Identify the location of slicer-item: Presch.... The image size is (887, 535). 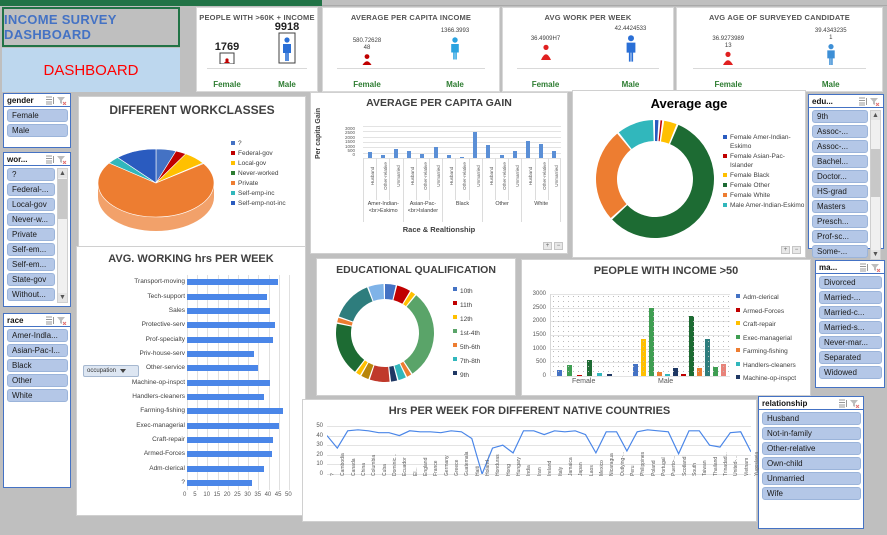
(840, 221).